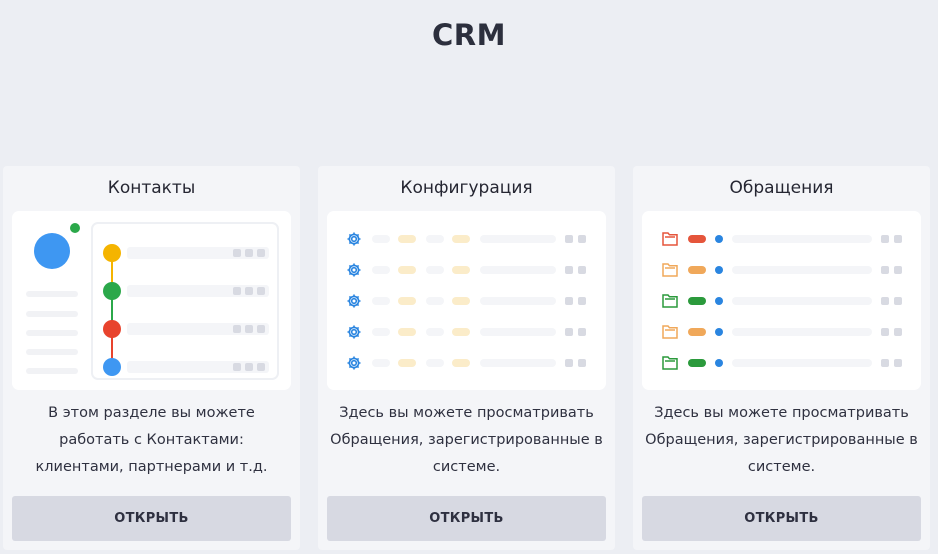  Describe the element at coordinates (781, 188) in the screenshot. I see `card-title: Обращения` at that location.